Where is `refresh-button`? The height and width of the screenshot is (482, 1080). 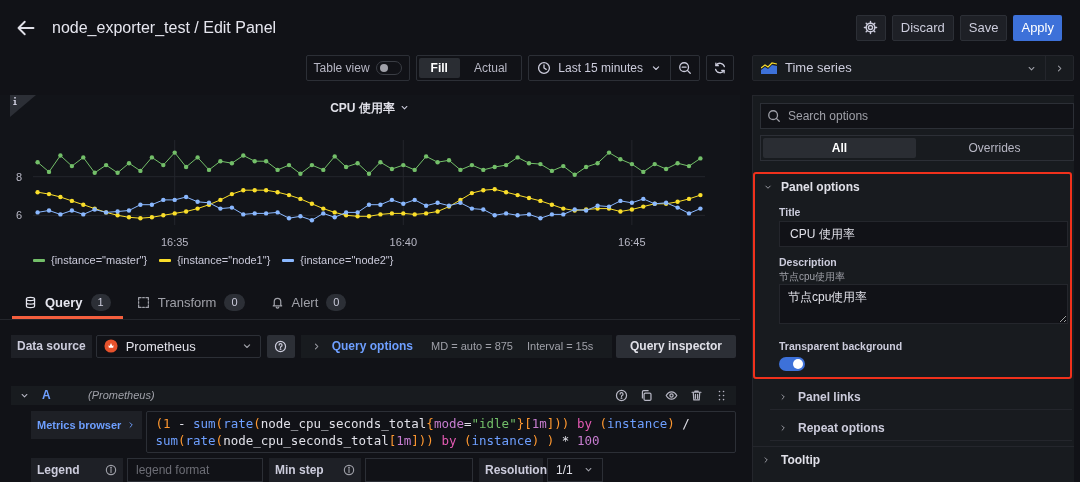 refresh-button is located at coordinates (720, 68).